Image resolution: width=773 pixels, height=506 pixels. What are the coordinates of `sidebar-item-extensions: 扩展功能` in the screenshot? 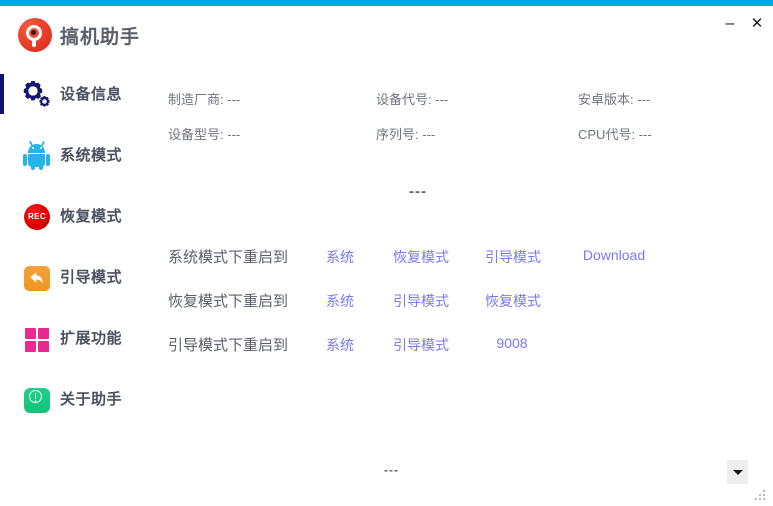 It's located at (75, 338).